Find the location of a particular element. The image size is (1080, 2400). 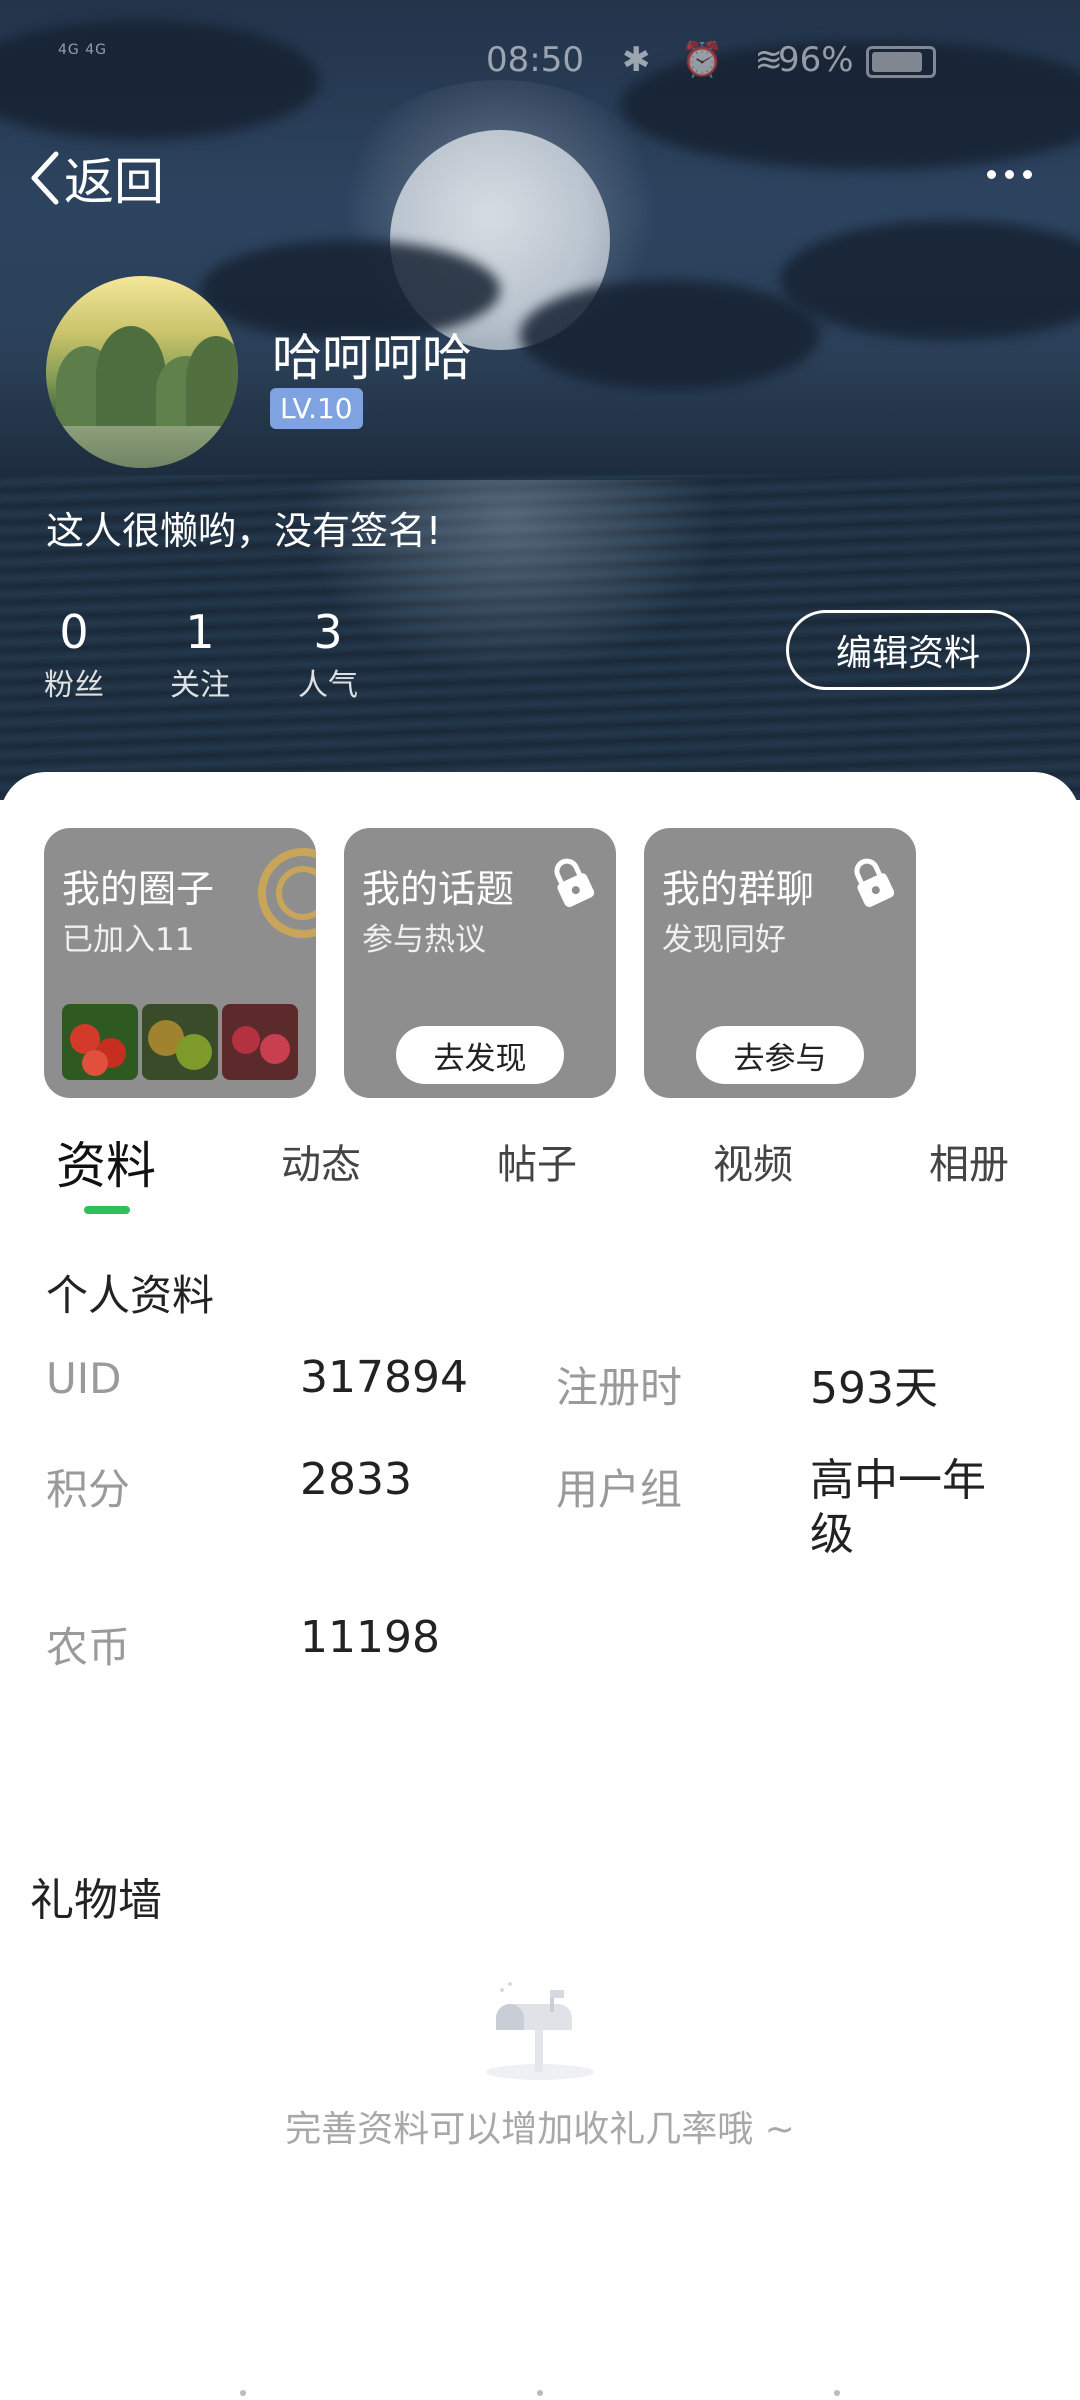

status-time: 08:50 is located at coordinates (535, 60).